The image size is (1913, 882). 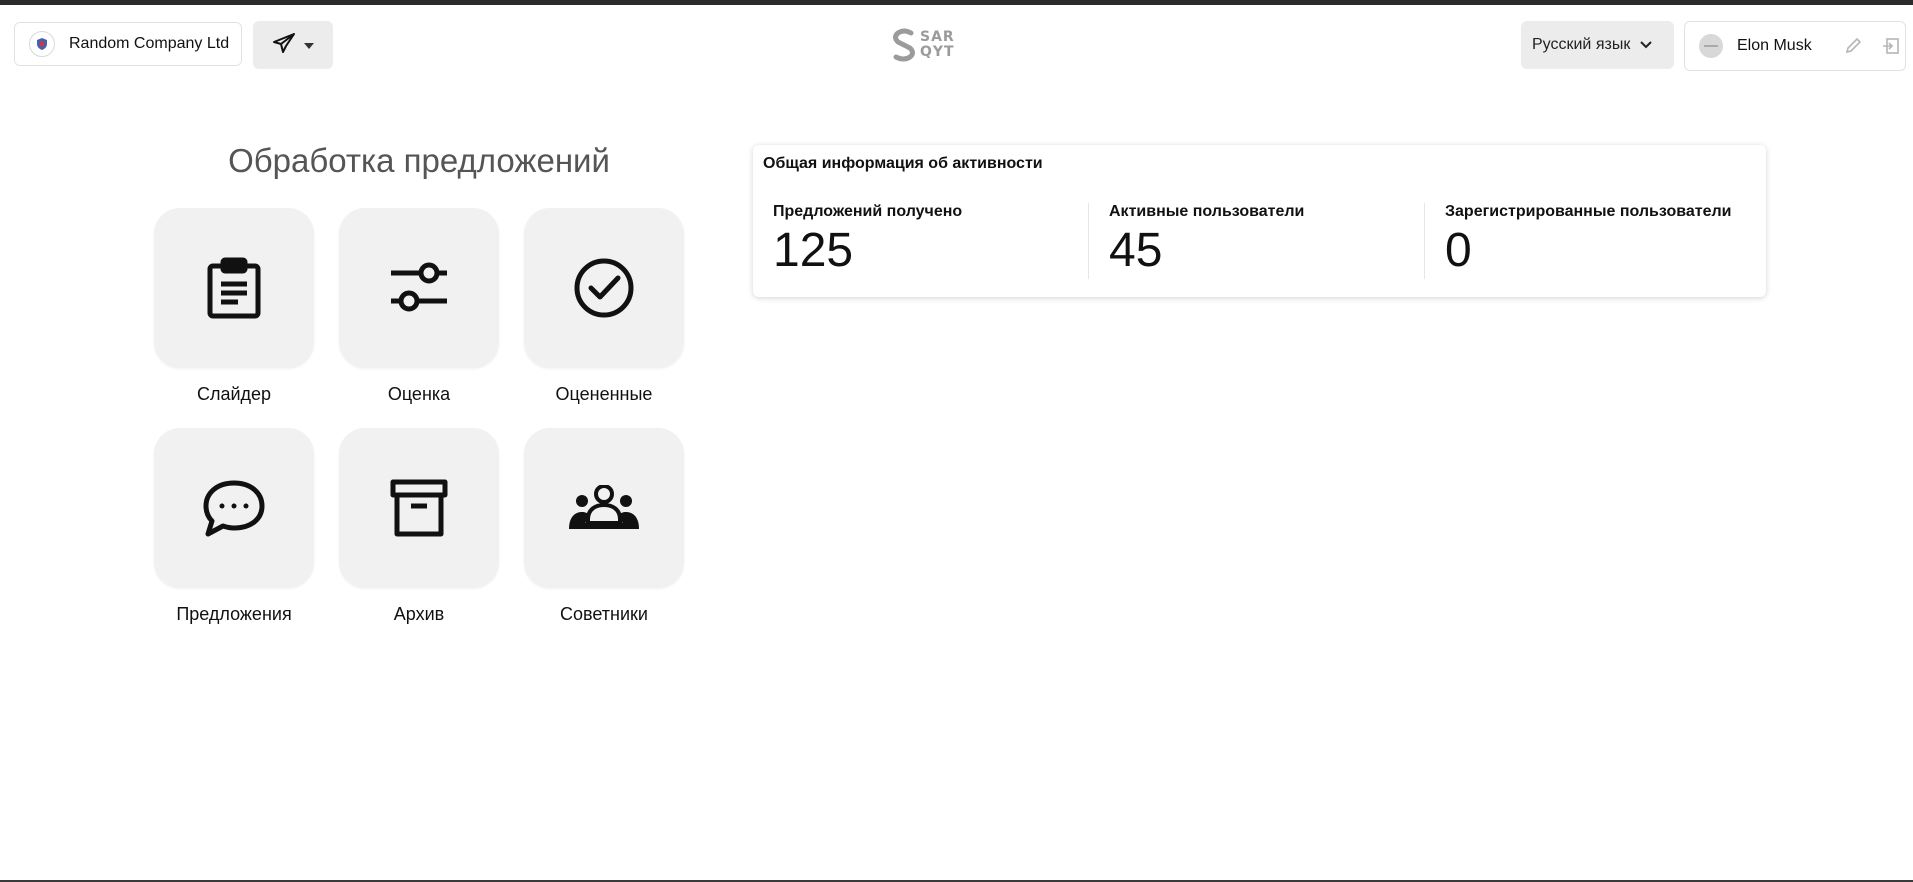 I want to click on tile-rating: Оценка, so click(x=419, y=306).